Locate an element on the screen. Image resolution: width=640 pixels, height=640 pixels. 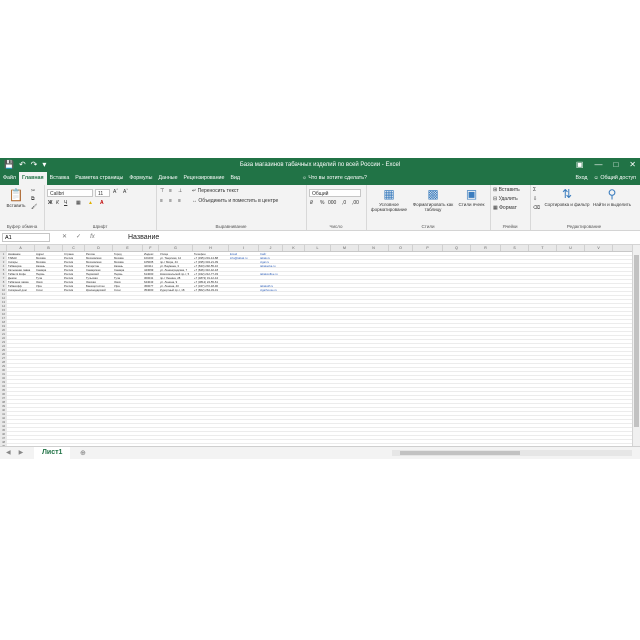
cell-styles-button: ▣ Стили ячеек is located at coordinates (471, 197).